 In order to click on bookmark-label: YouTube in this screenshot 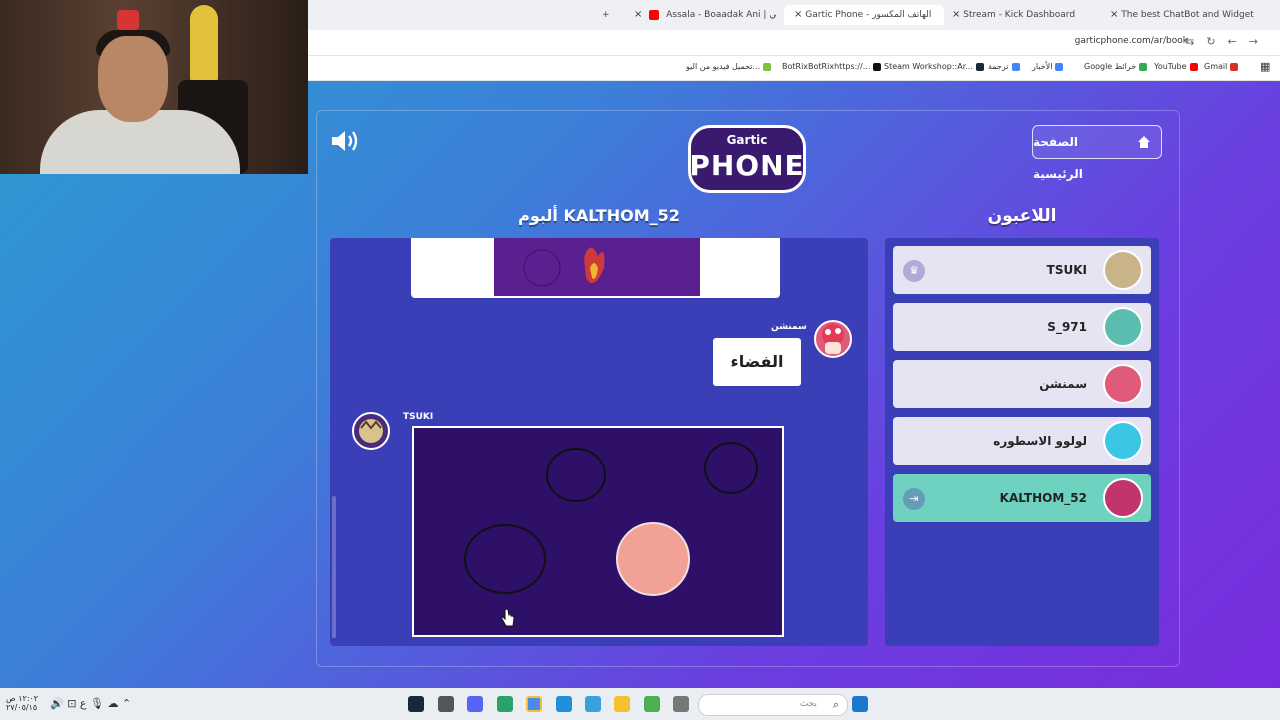, I will do `click(1170, 66)`.